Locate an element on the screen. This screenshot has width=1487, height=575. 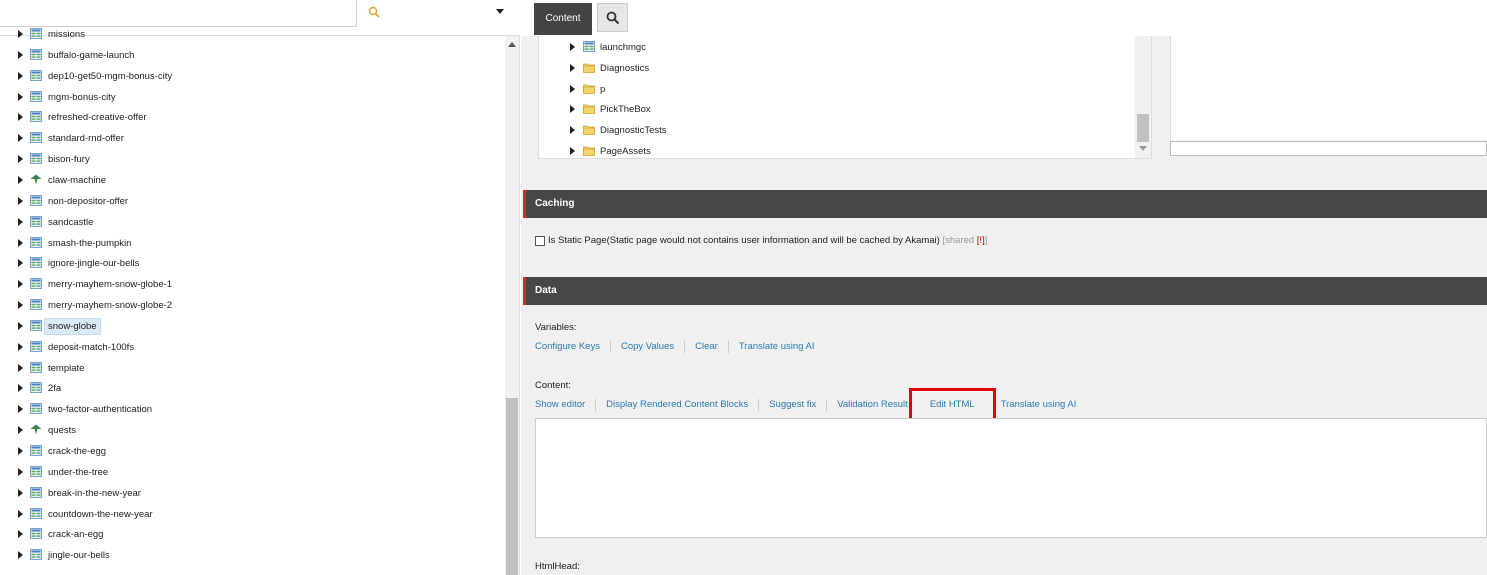
tree-item-template: template is located at coordinates (250, 369).